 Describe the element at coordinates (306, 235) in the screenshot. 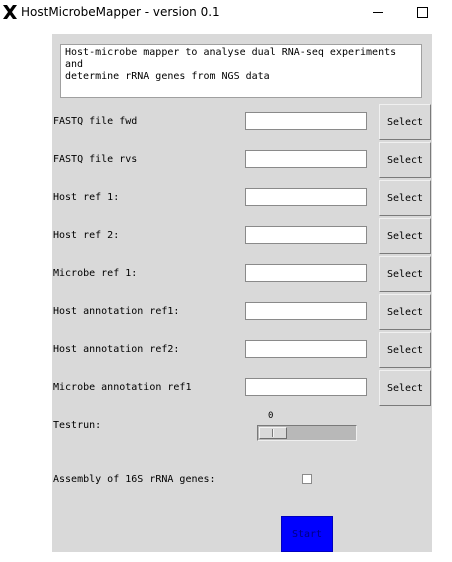

I see `host-ref-2-input` at that location.